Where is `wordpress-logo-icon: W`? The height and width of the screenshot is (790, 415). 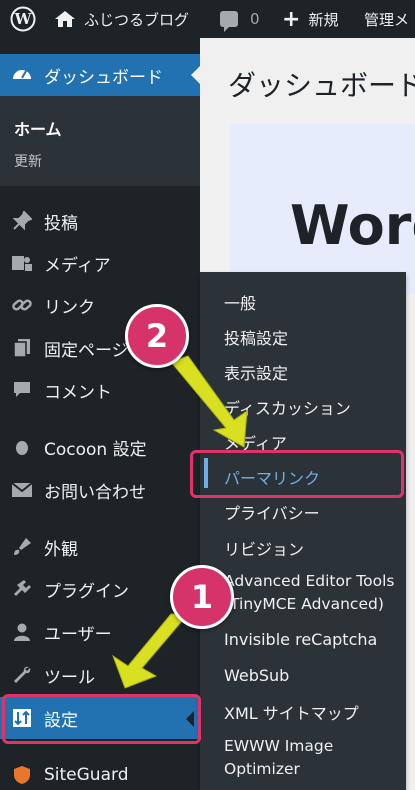 wordpress-logo-icon: W is located at coordinates (23, 19).